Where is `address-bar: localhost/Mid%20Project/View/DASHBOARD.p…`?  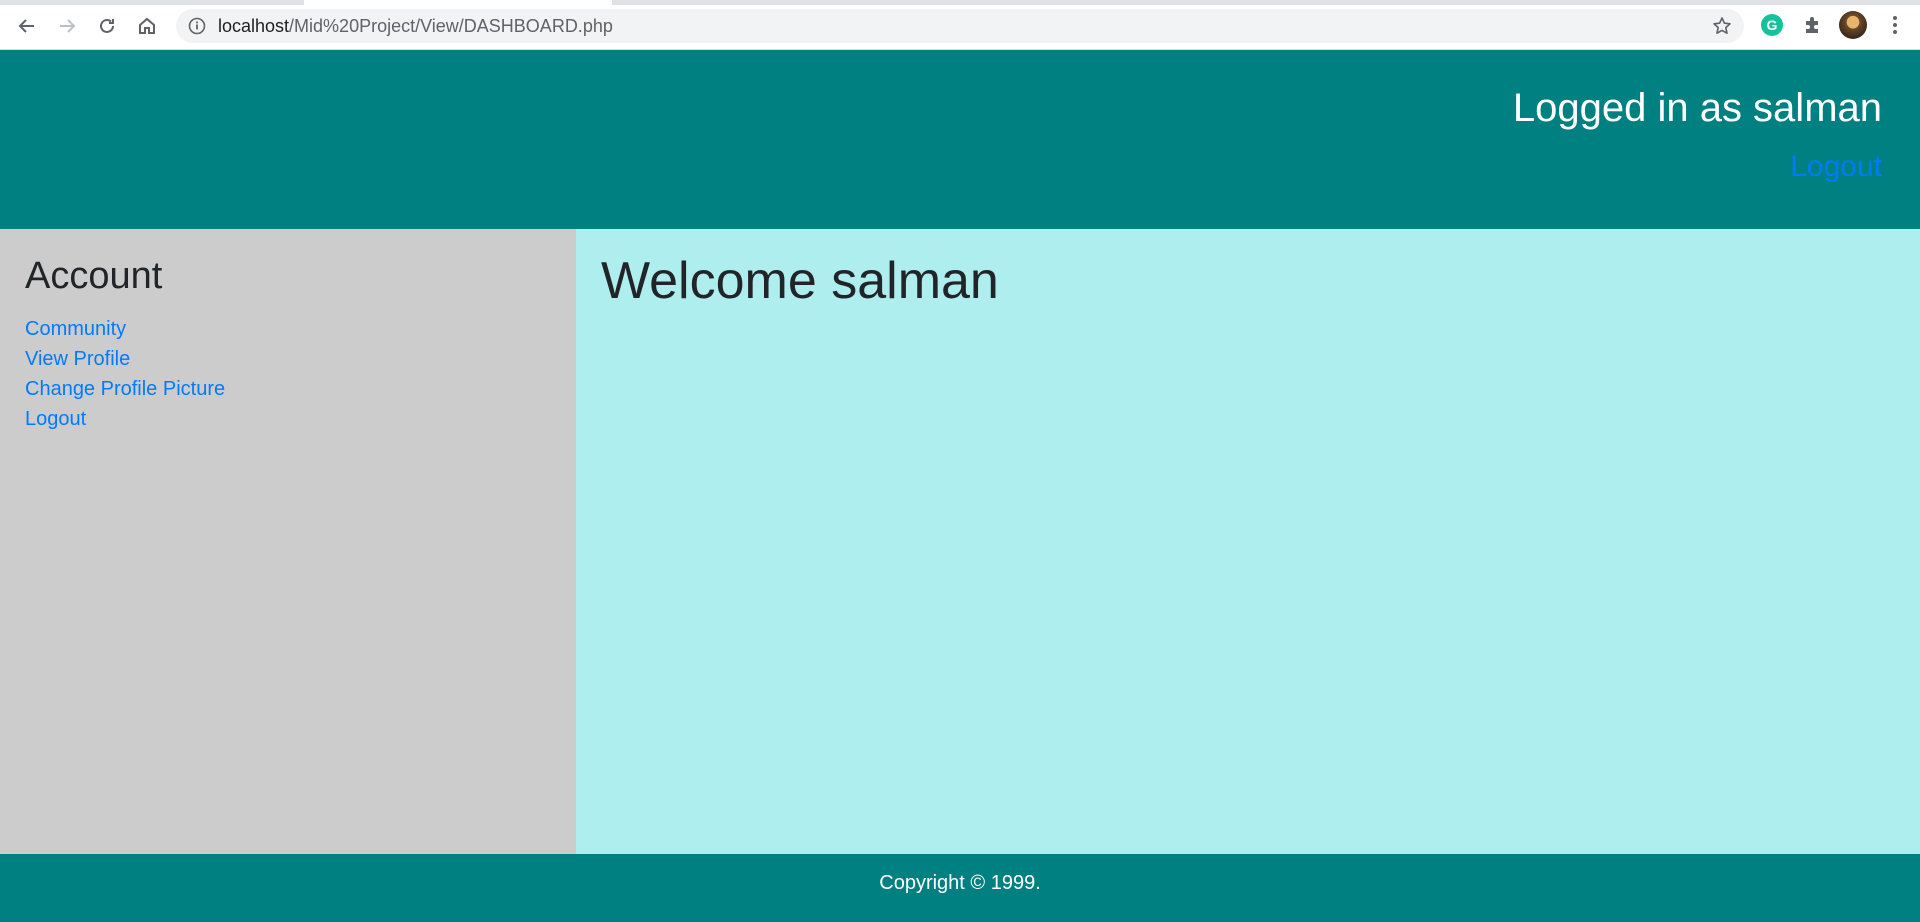 address-bar: localhost/Mid%20Project/View/DASHBOARD.p… is located at coordinates (960, 26).